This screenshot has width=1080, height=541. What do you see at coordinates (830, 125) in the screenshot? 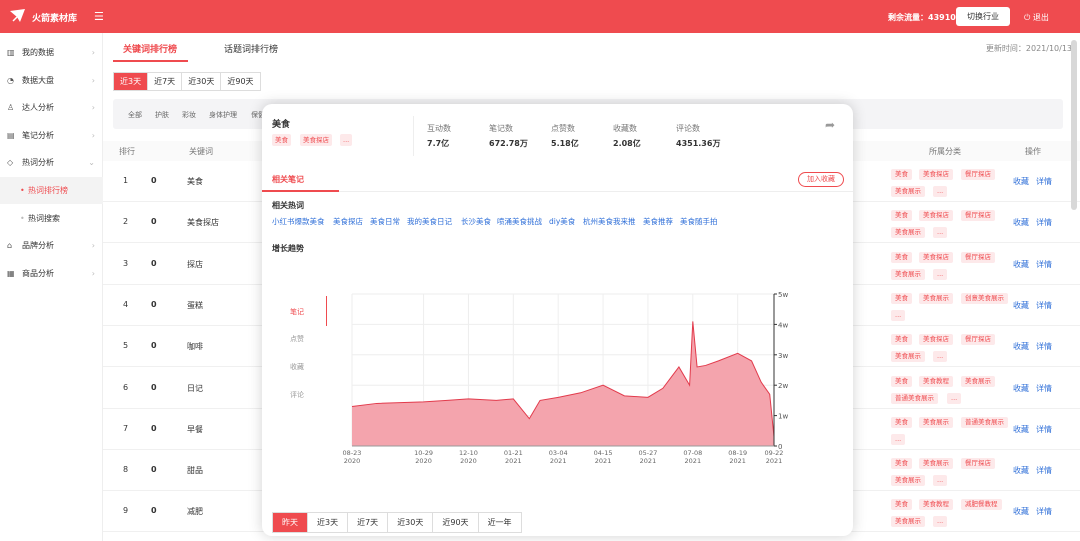
I see `share-icon: ➦` at bounding box center [830, 125].